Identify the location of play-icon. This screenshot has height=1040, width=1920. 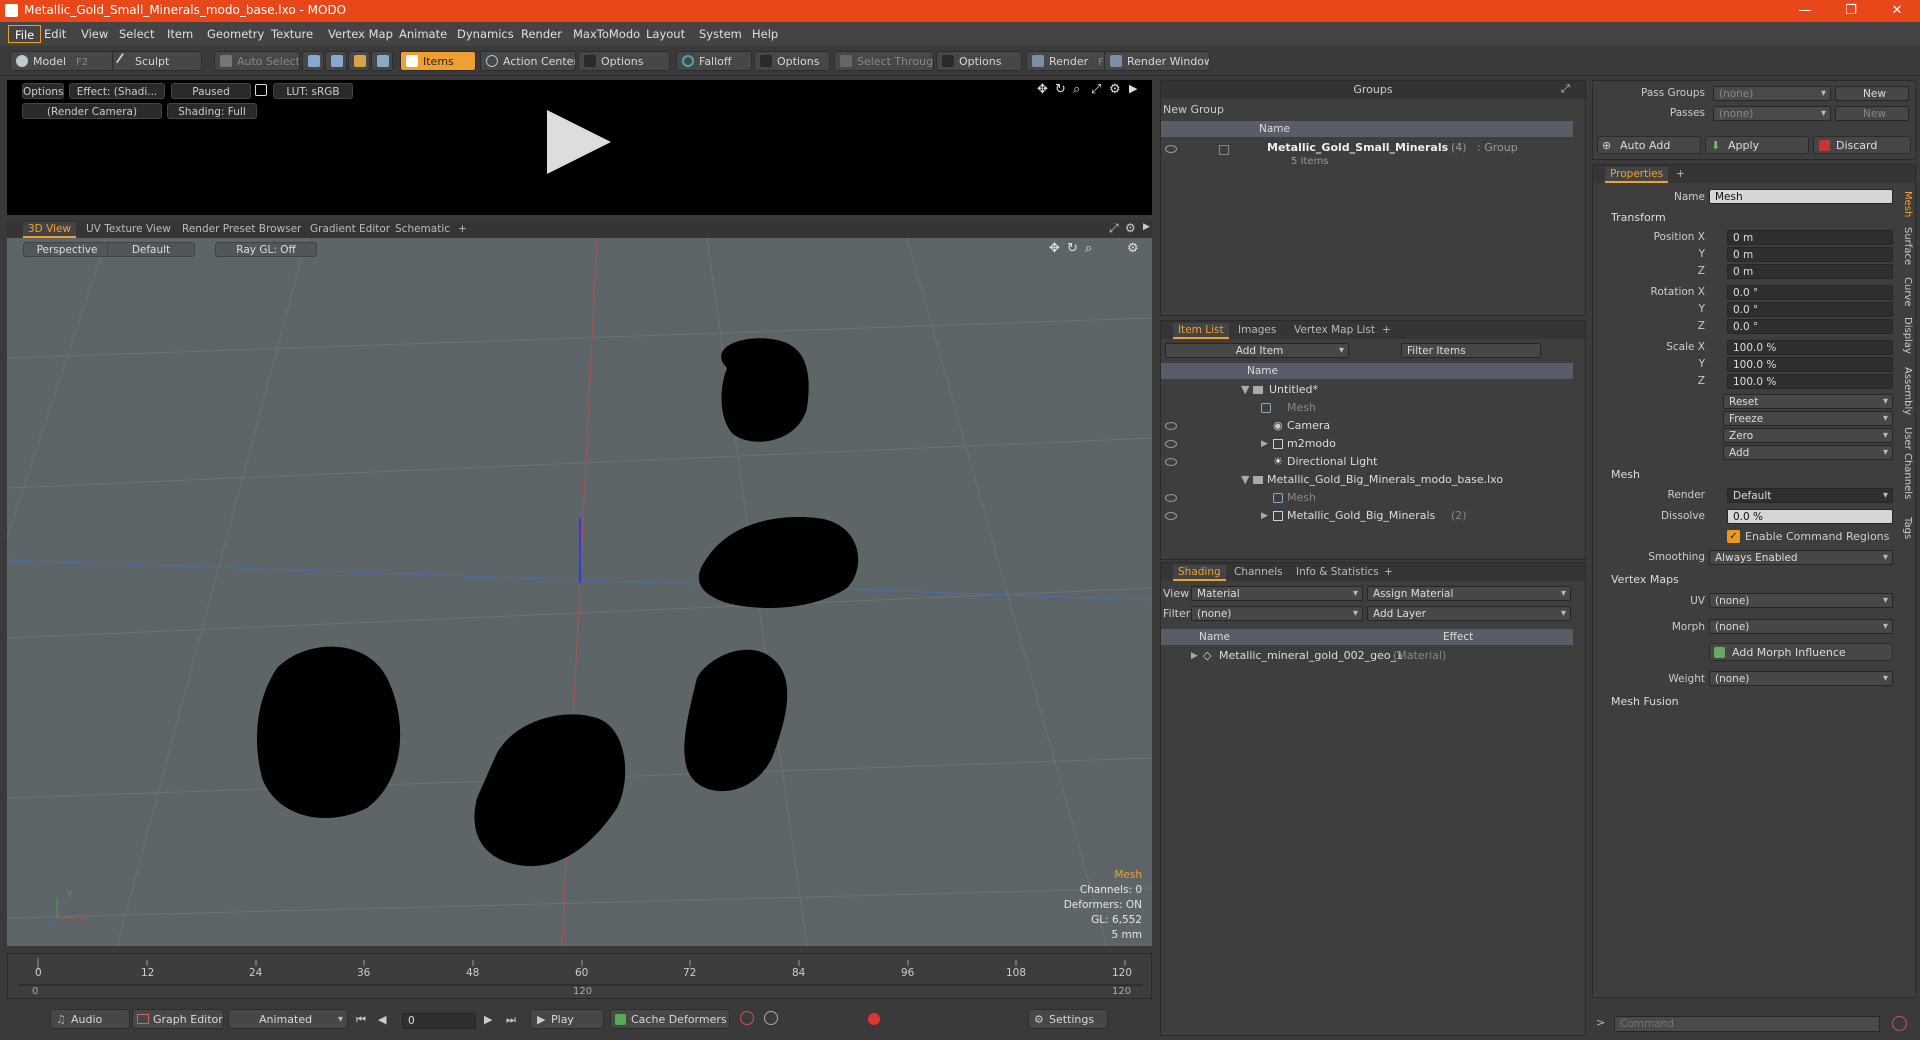
(579, 142).